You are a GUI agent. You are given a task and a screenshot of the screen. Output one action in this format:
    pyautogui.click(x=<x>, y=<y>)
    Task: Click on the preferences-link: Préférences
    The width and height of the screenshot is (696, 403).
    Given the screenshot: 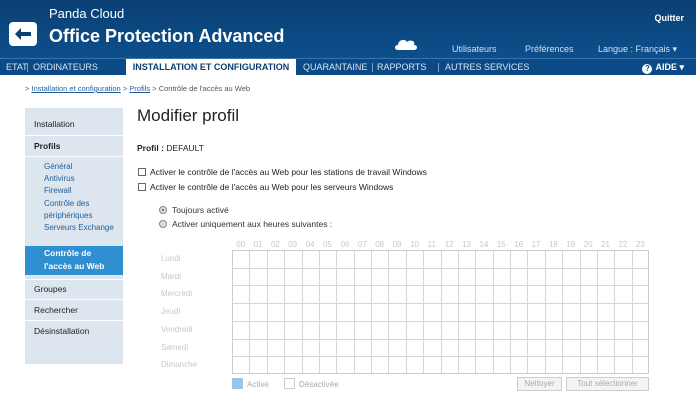 What is the action you would take?
    pyautogui.click(x=549, y=49)
    